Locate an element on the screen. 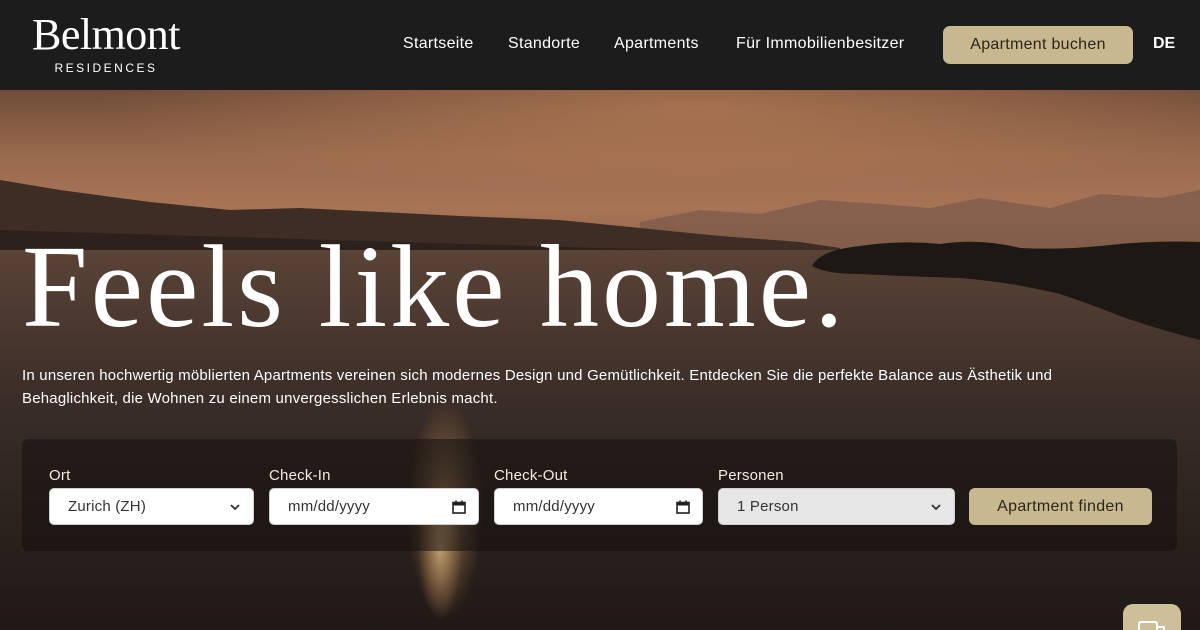 This screenshot has width=1200, height=630. persons-select: 1 Person is located at coordinates (836, 506).